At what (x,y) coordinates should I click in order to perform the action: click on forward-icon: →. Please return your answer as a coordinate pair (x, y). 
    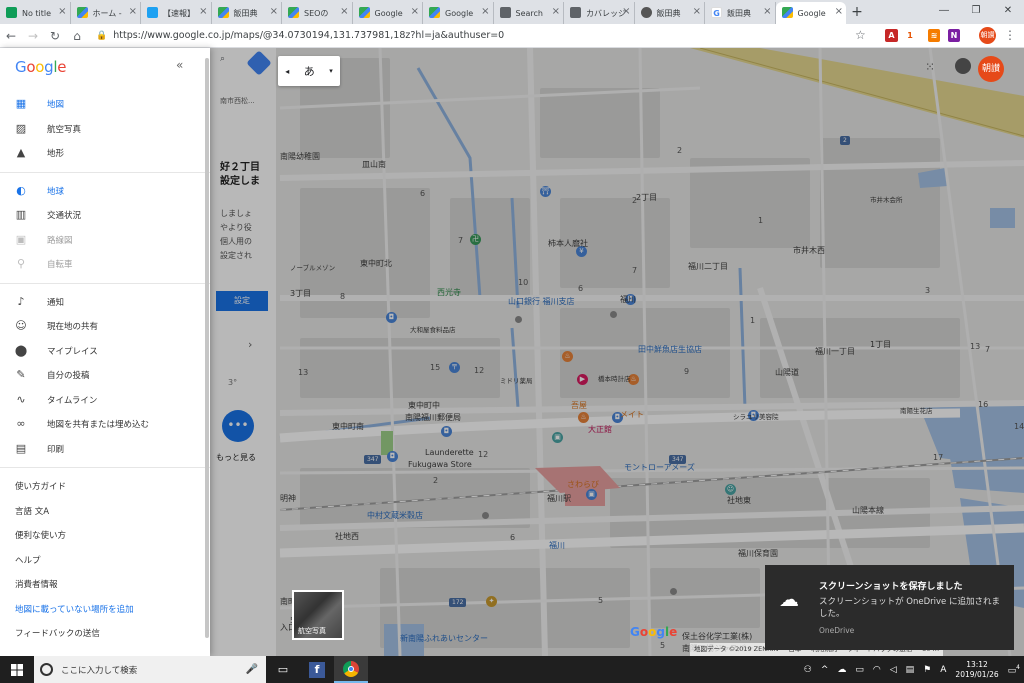
    Looking at the image, I should click on (33, 36).